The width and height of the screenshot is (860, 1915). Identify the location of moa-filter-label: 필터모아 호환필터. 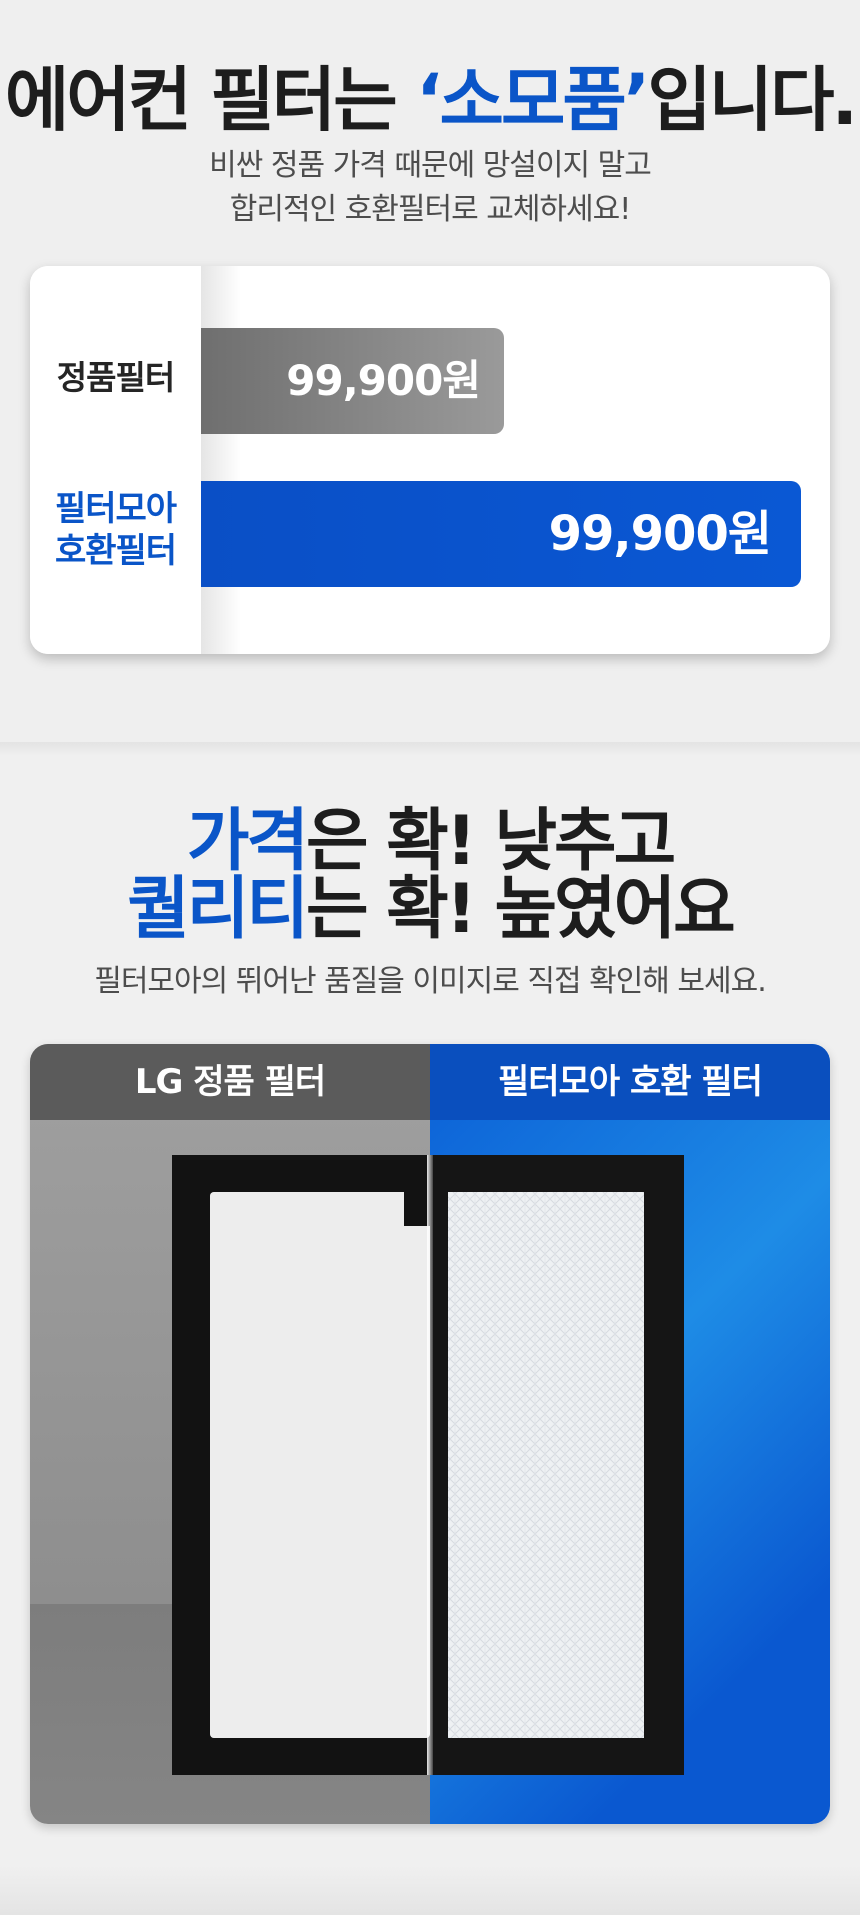
(115, 530).